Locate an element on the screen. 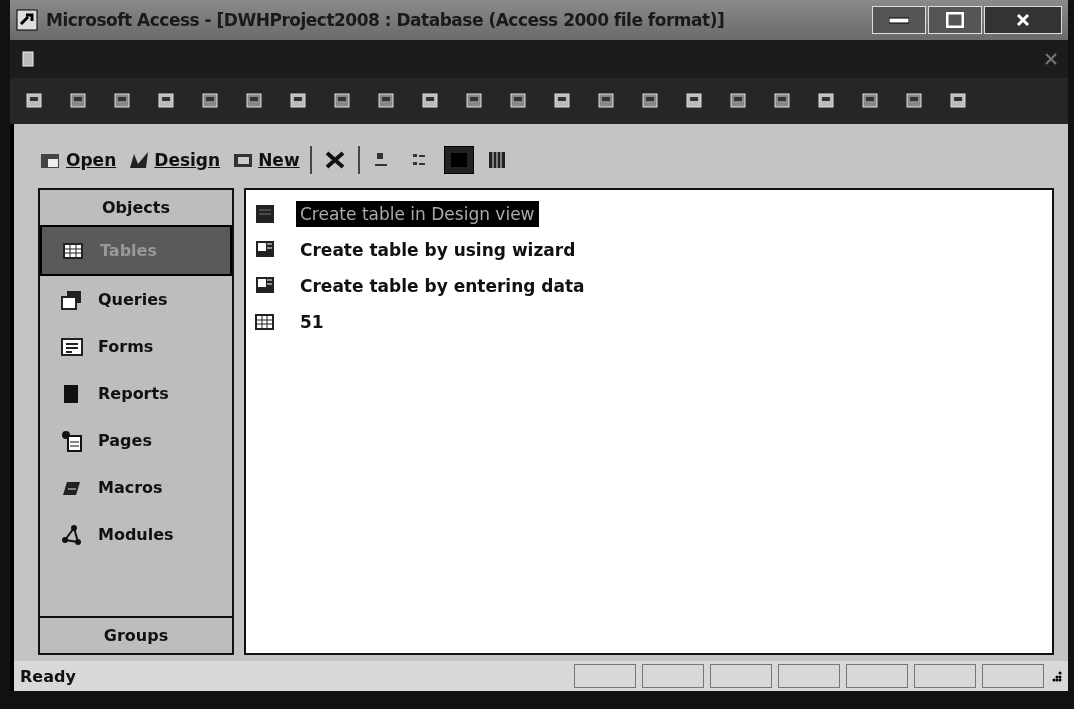  sidebar-item: Modules is located at coordinates (136, 534).